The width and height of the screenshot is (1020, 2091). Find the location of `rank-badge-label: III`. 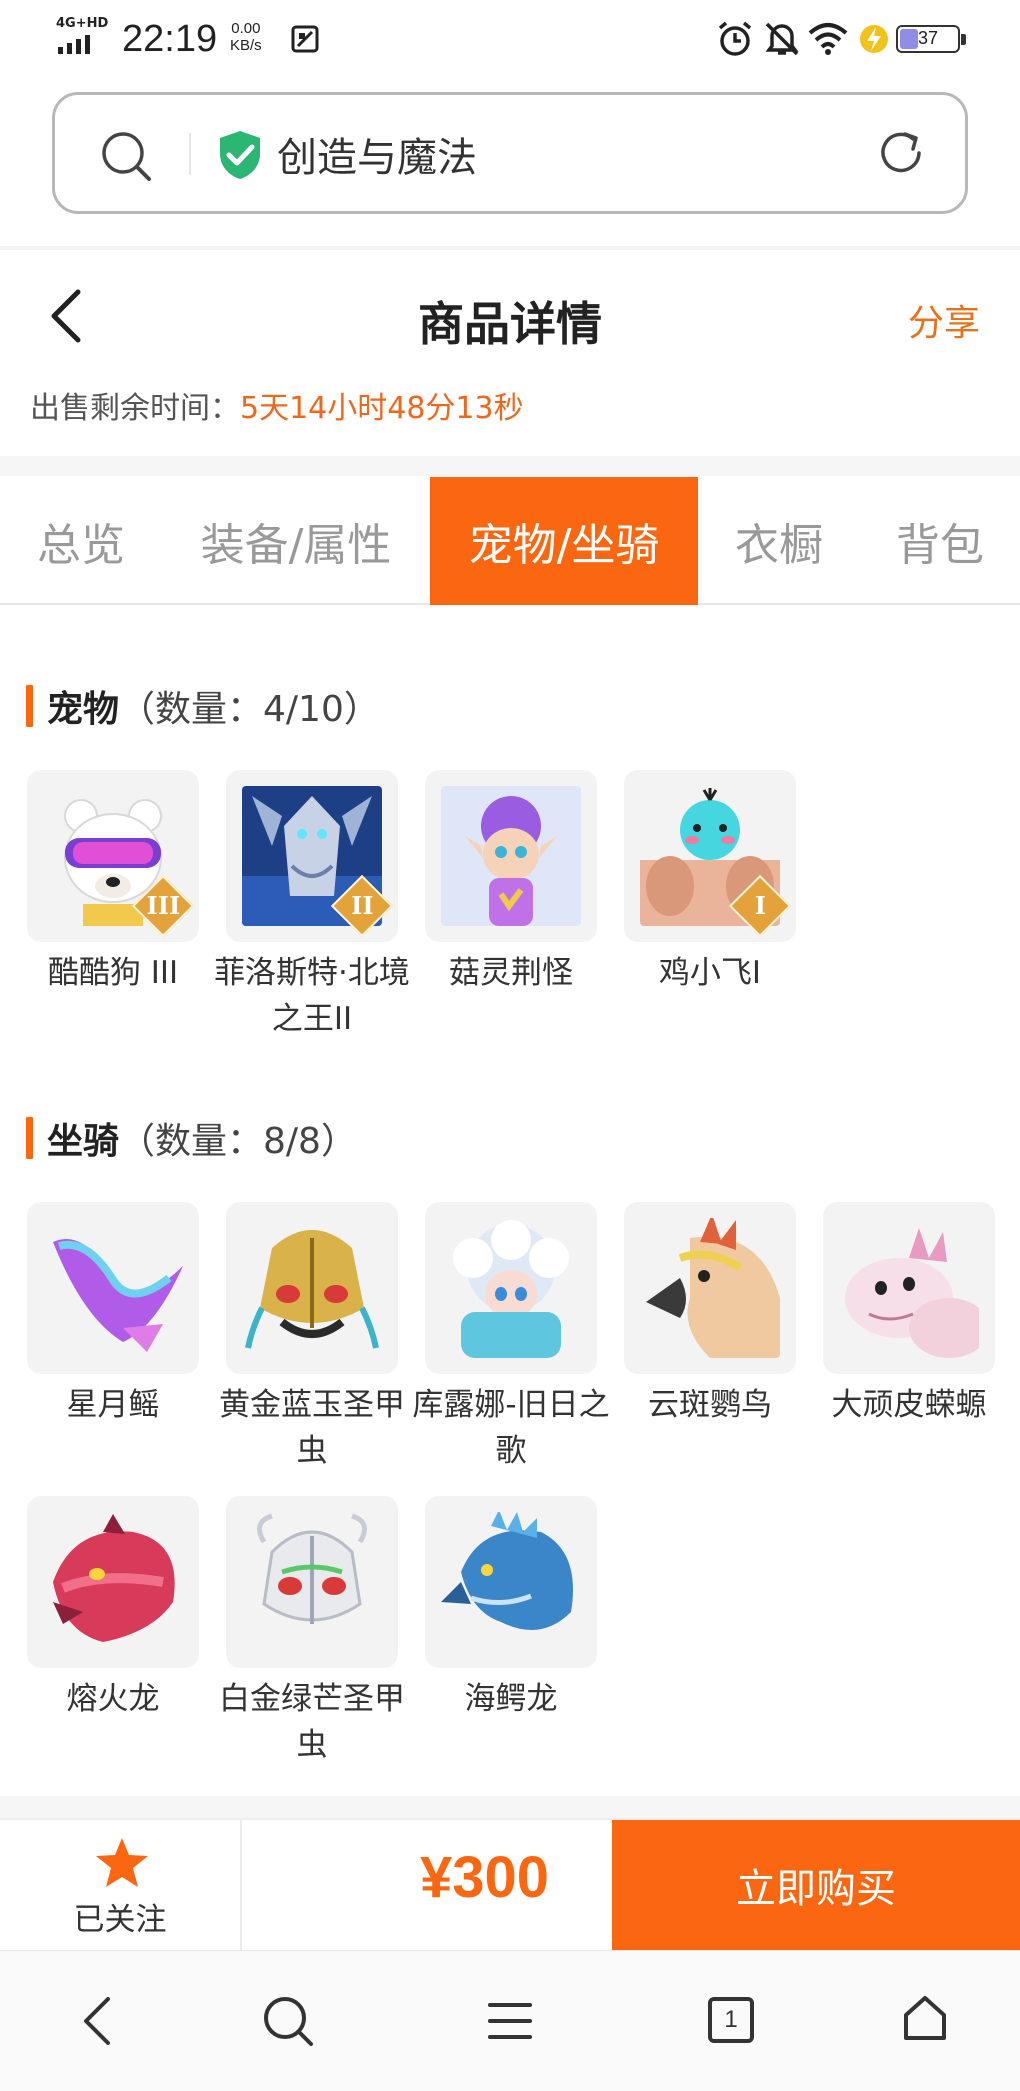

rank-badge-label: III is located at coordinates (163, 906).